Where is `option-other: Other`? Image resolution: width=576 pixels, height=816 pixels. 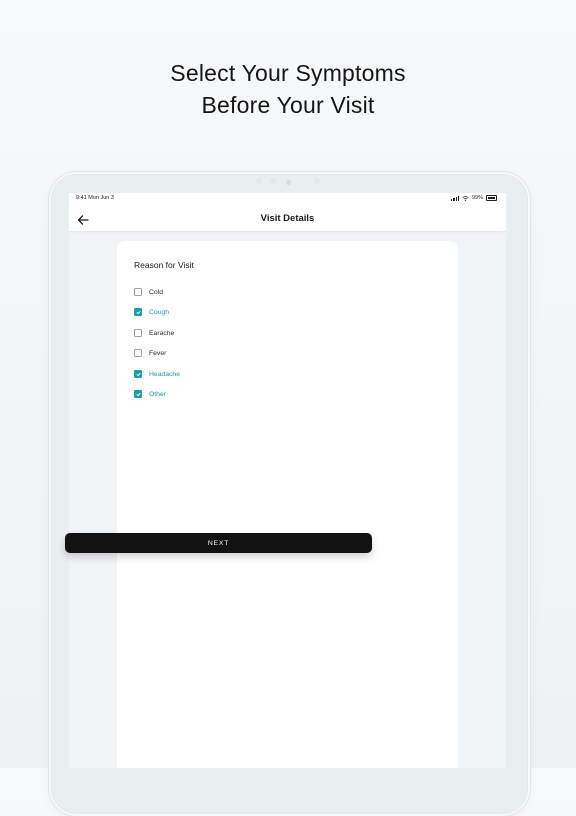 option-other: Other is located at coordinates (150, 394).